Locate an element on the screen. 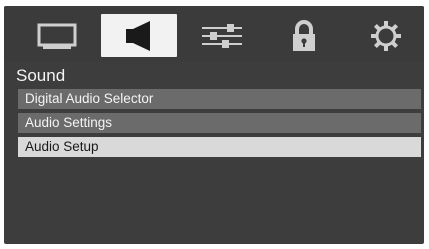  tab-lock is located at coordinates (304, 35).